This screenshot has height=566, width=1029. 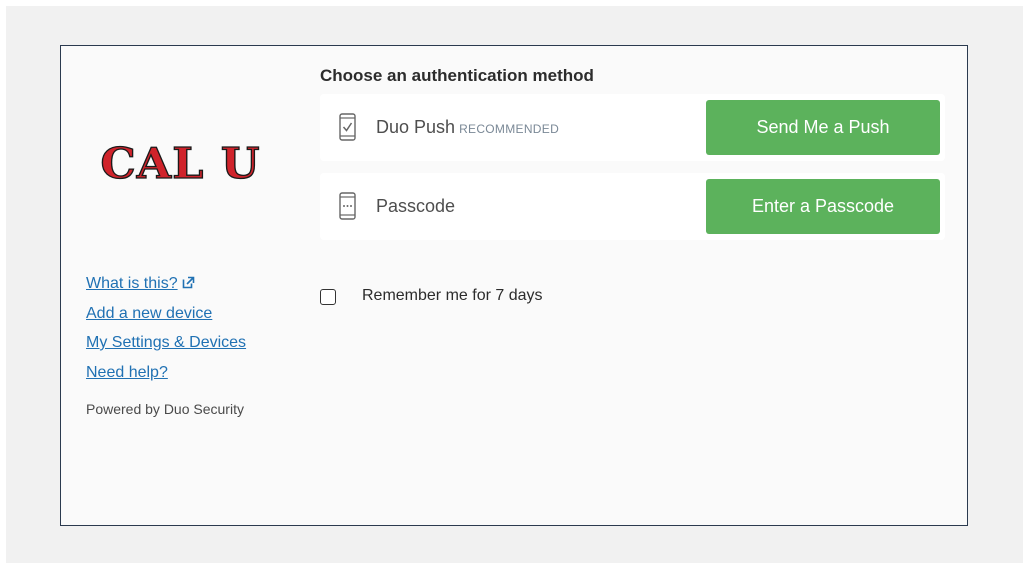 I want to click on page-title: Choose an authentication method, so click(x=457, y=75).